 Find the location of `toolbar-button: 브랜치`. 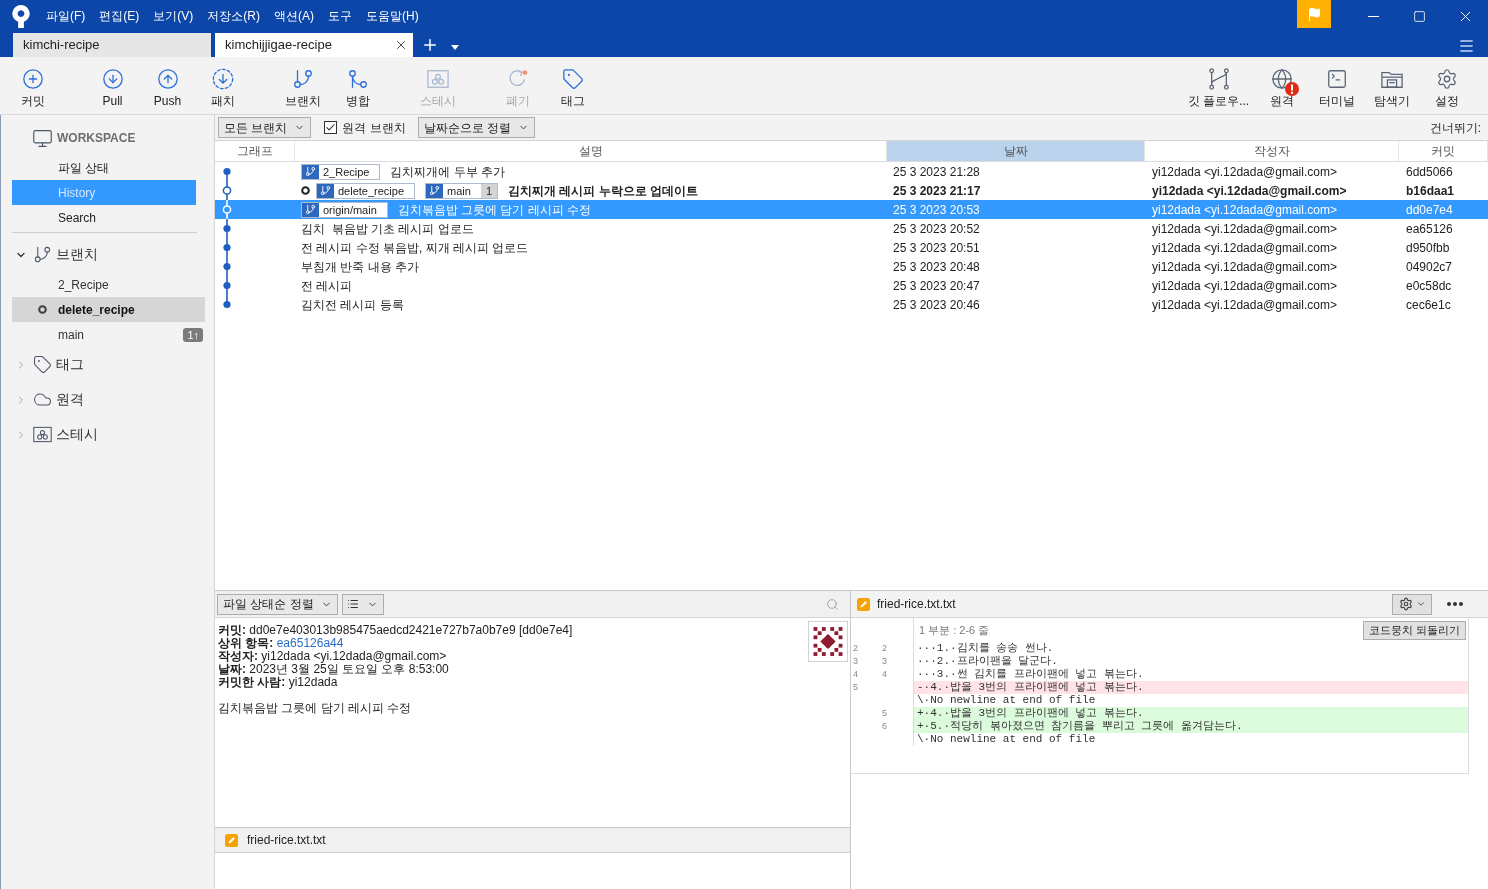

toolbar-button: 브랜치 is located at coordinates (302, 85).